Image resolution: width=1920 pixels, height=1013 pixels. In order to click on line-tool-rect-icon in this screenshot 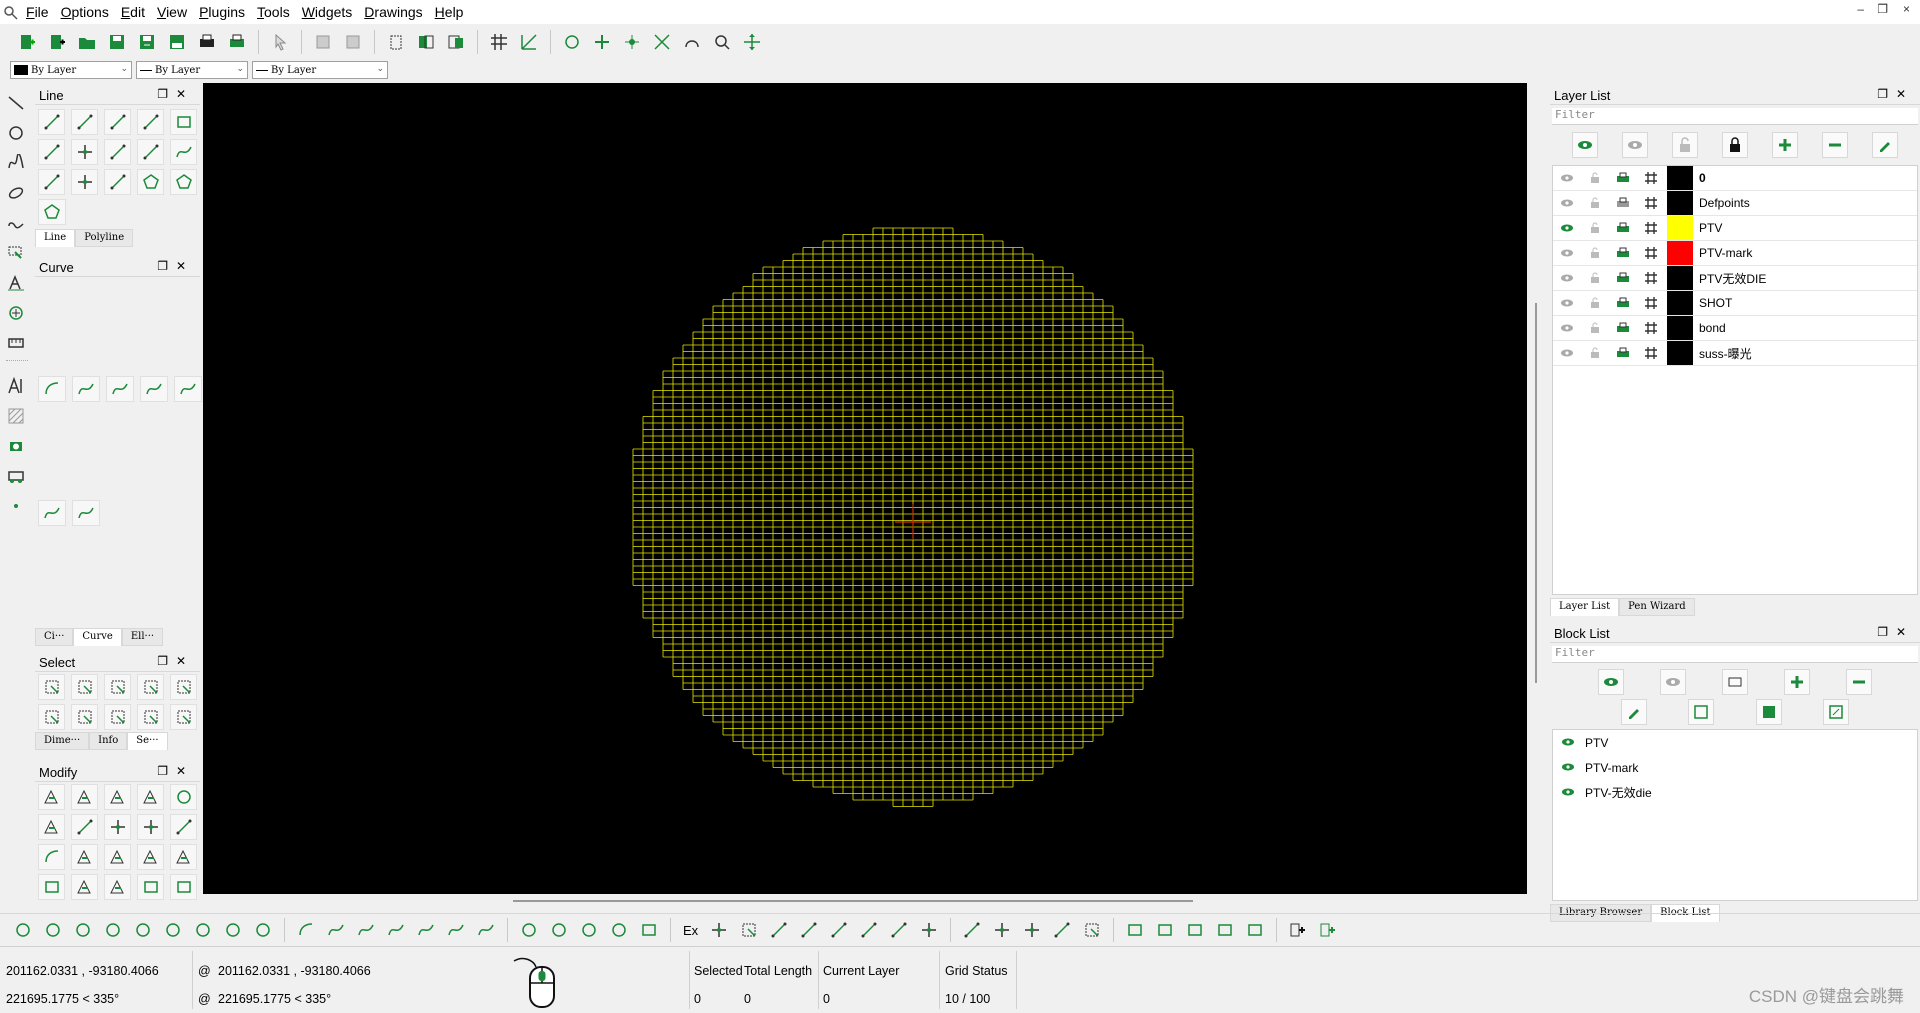, I will do `click(183, 122)`.